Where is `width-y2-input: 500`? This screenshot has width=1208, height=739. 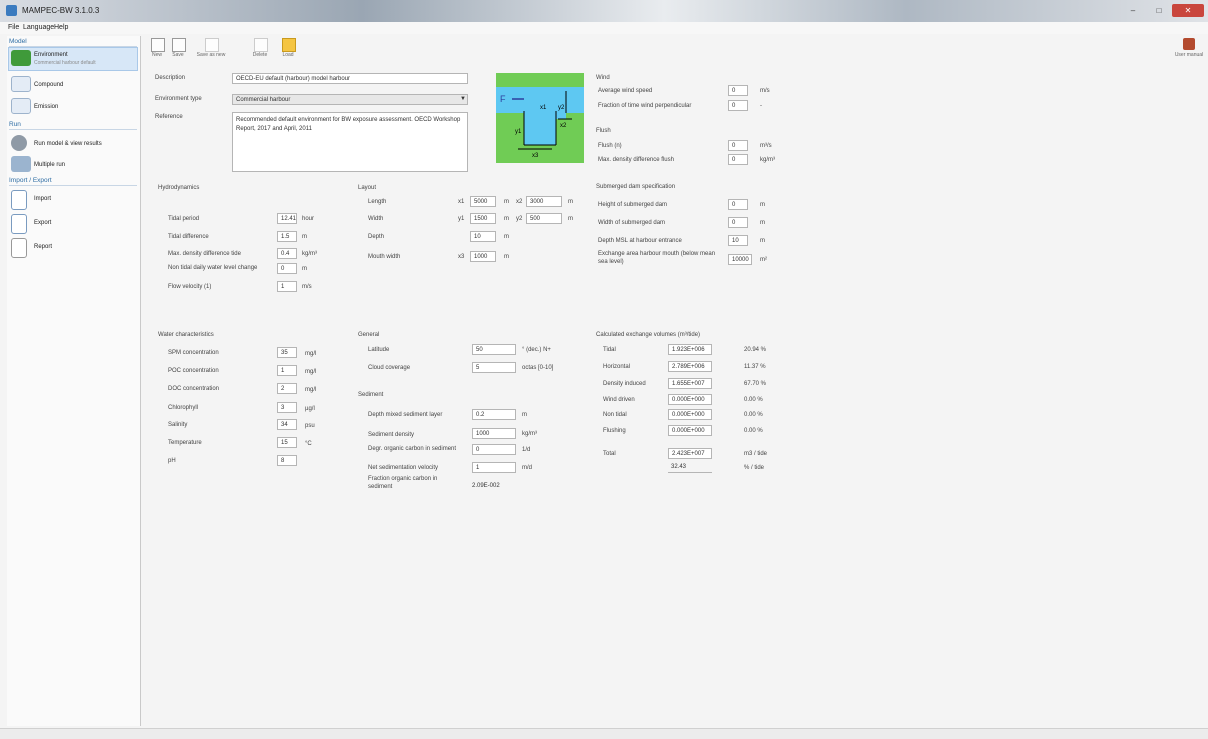
width-y2-input: 500 is located at coordinates (544, 218).